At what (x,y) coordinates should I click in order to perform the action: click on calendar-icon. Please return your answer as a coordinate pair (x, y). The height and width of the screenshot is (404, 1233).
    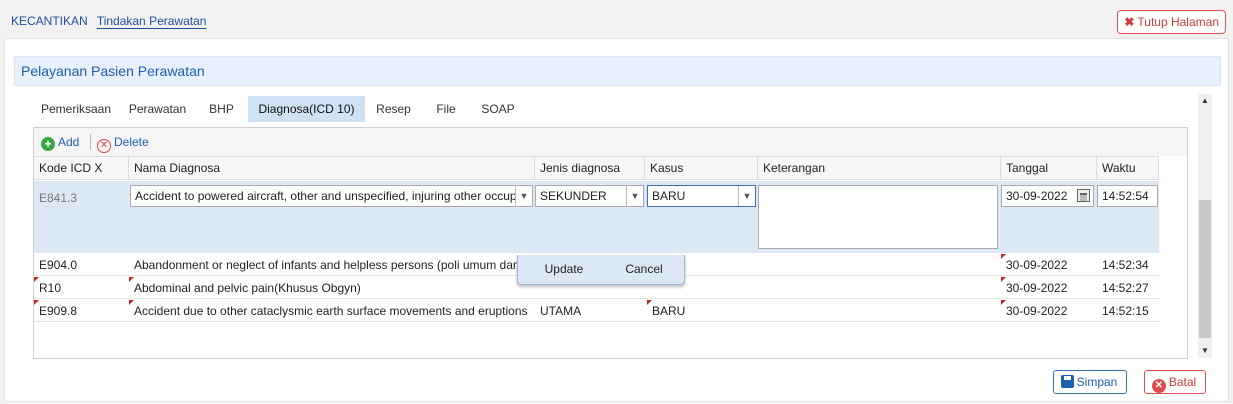
    Looking at the image, I should click on (1083, 195).